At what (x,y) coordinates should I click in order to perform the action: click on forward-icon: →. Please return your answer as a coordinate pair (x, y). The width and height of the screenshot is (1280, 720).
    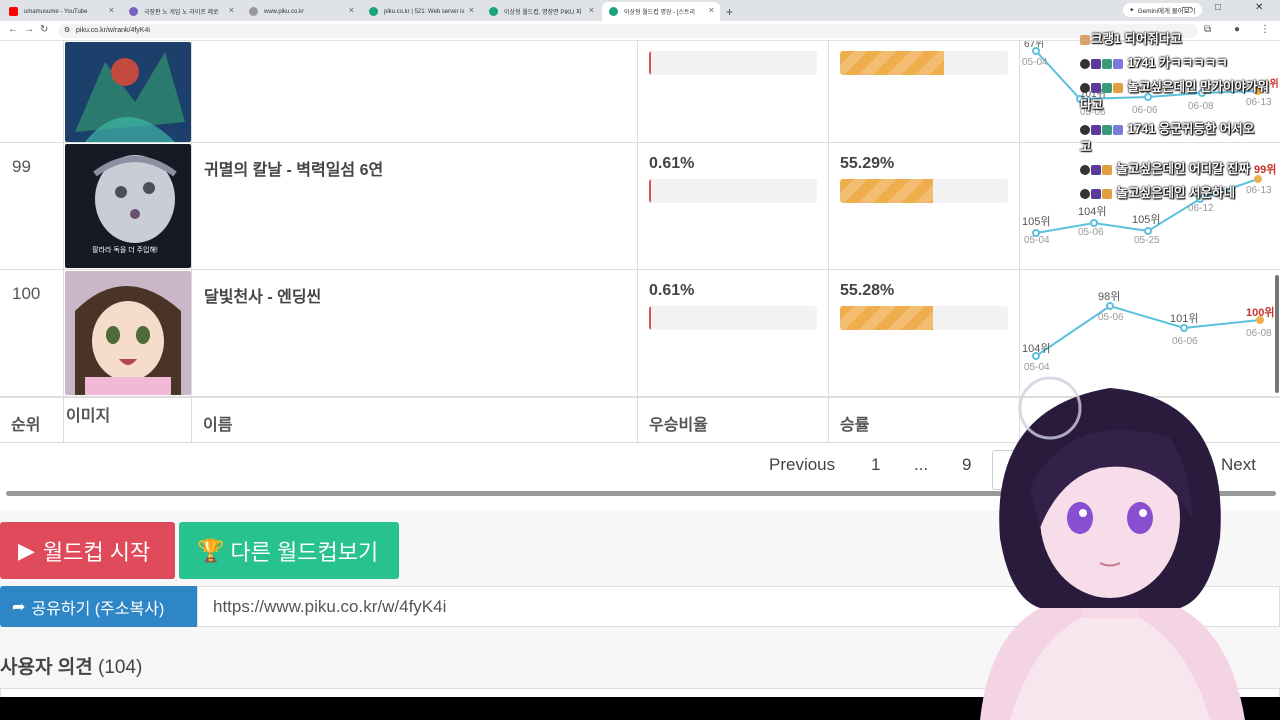
    Looking at the image, I should click on (29, 29).